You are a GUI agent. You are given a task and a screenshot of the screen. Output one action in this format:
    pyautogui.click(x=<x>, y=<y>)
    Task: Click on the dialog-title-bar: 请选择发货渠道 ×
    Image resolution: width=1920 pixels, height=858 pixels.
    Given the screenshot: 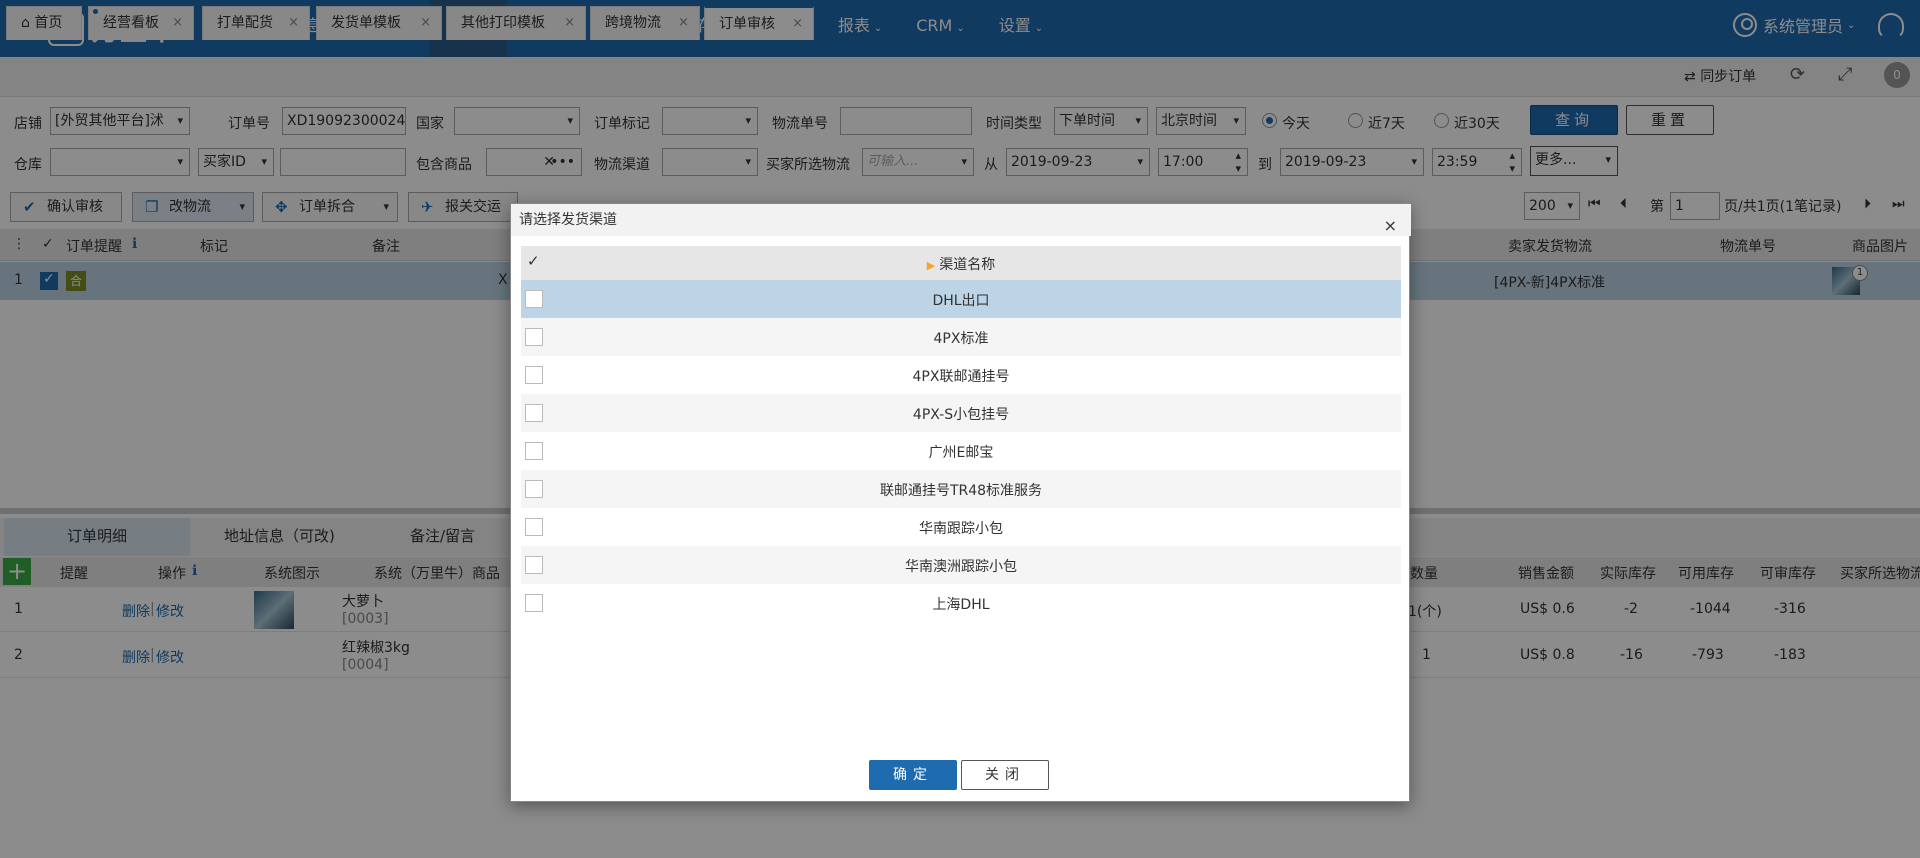 What is the action you would take?
    pyautogui.click(x=961, y=220)
    